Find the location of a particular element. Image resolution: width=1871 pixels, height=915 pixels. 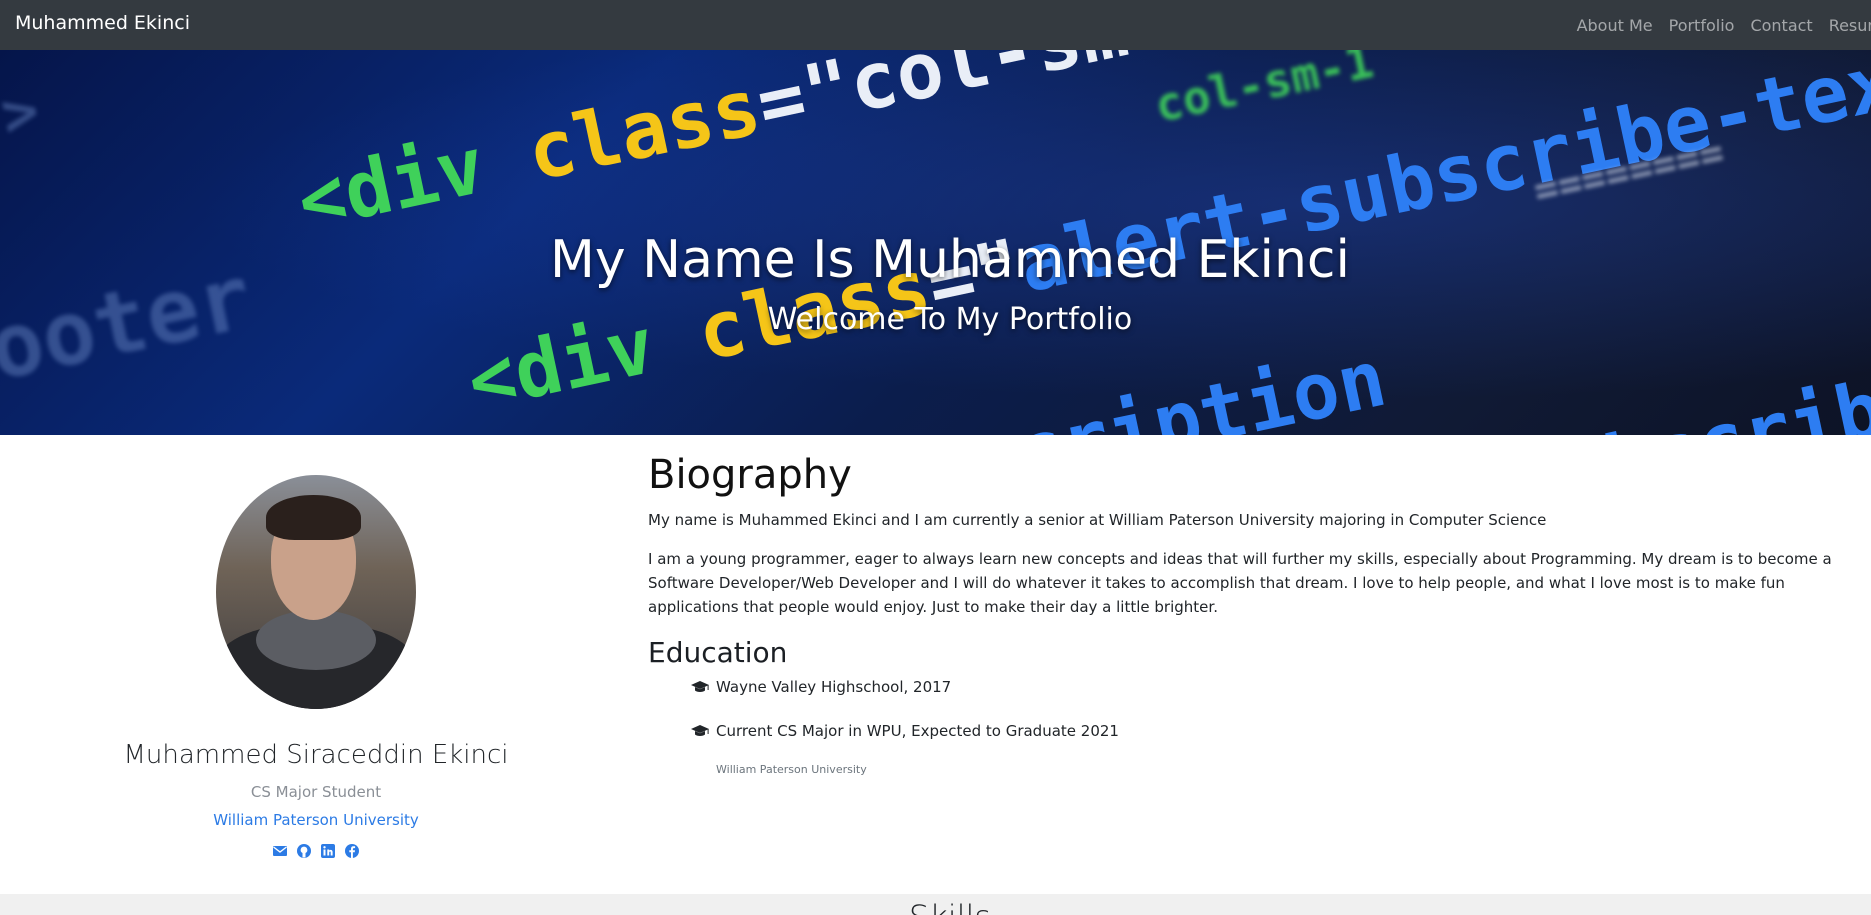

github-icon is located at coordinates (304, 851).